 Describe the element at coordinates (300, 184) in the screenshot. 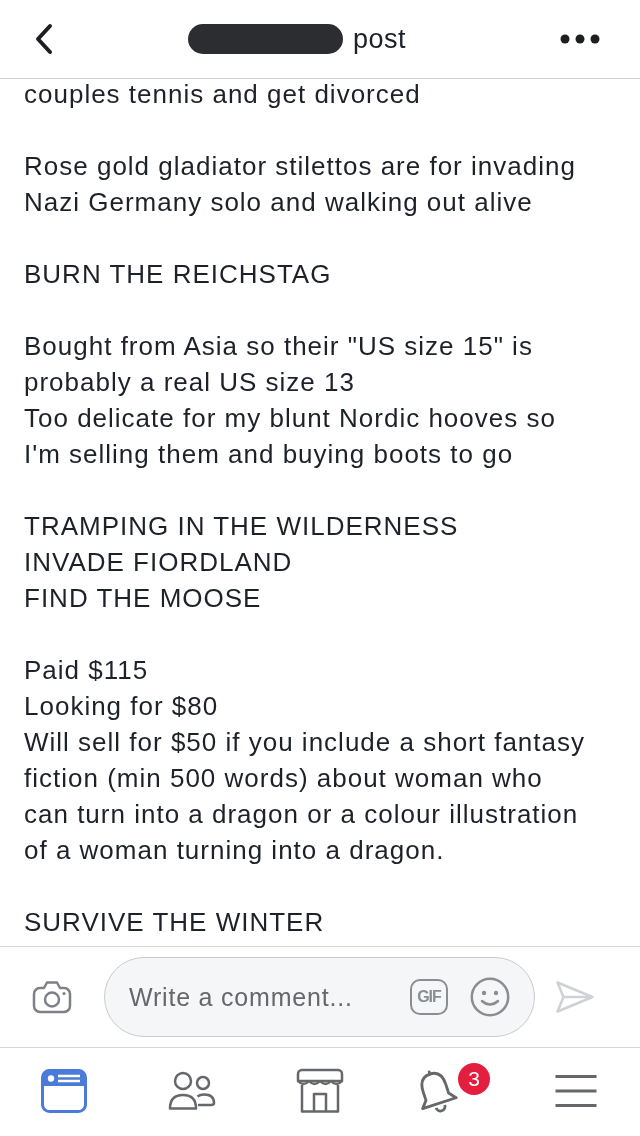

I see `post-text: Rose gold gladiator stilettos are for invading Nazi Germany solo and walking out alive` at that location.